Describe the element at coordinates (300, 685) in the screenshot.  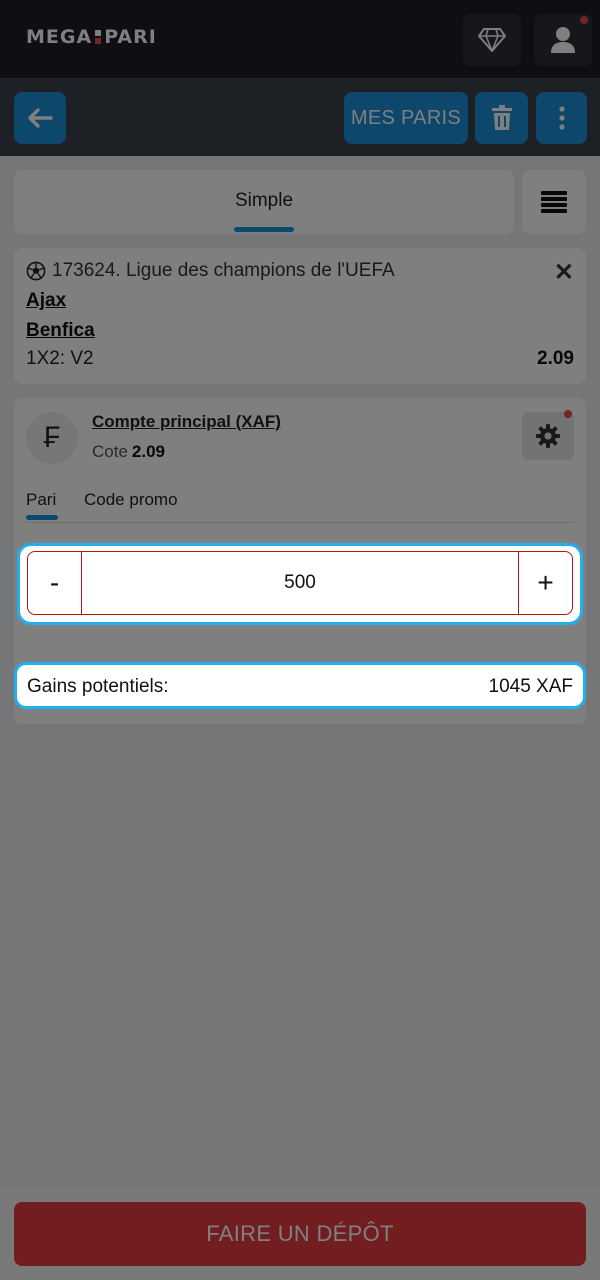
I see `potential-winnings: Gains potentiels: 1045 XAF` at that location.